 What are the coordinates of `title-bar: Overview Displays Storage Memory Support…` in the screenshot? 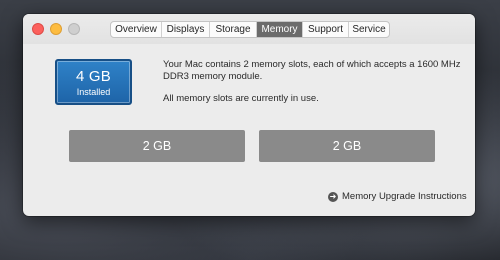 It's located at (249, 29).